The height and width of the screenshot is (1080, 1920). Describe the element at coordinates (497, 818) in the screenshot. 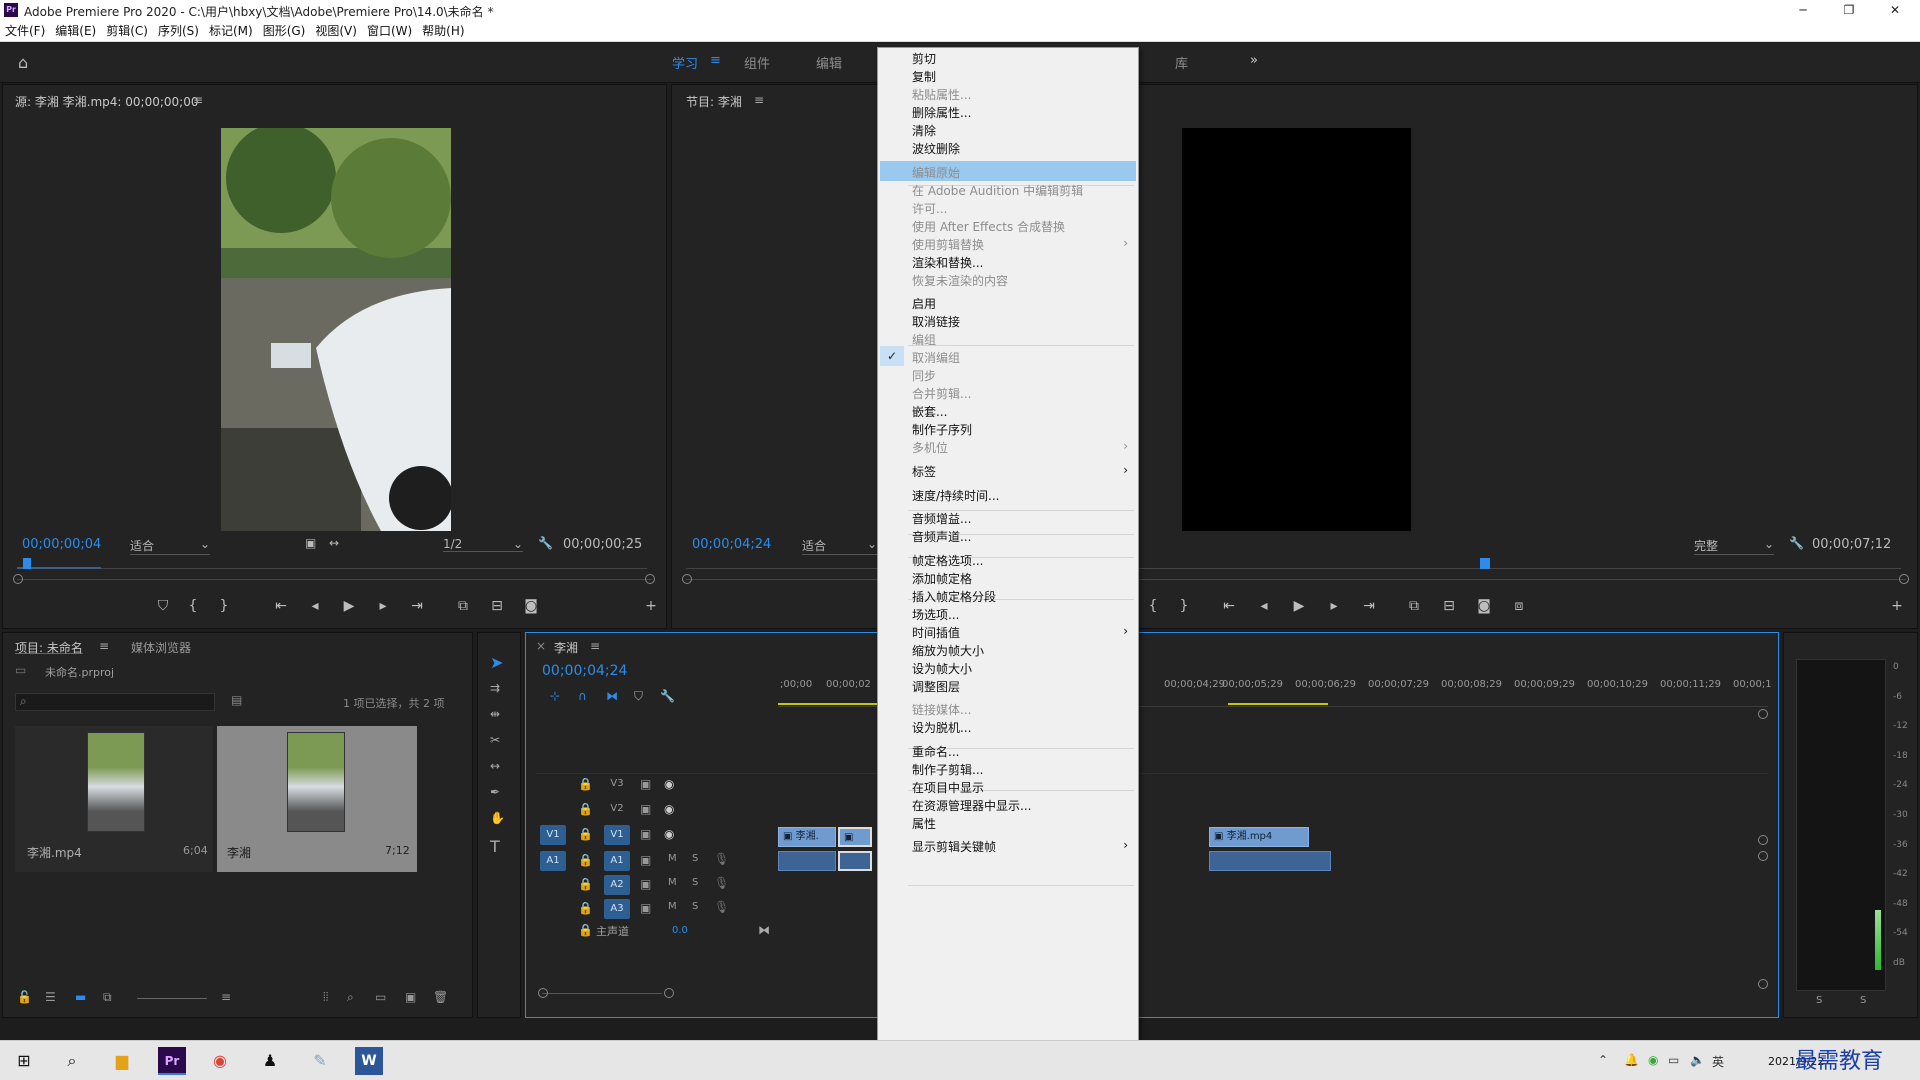

I see `hand-tool-icon: ✋` at that location.